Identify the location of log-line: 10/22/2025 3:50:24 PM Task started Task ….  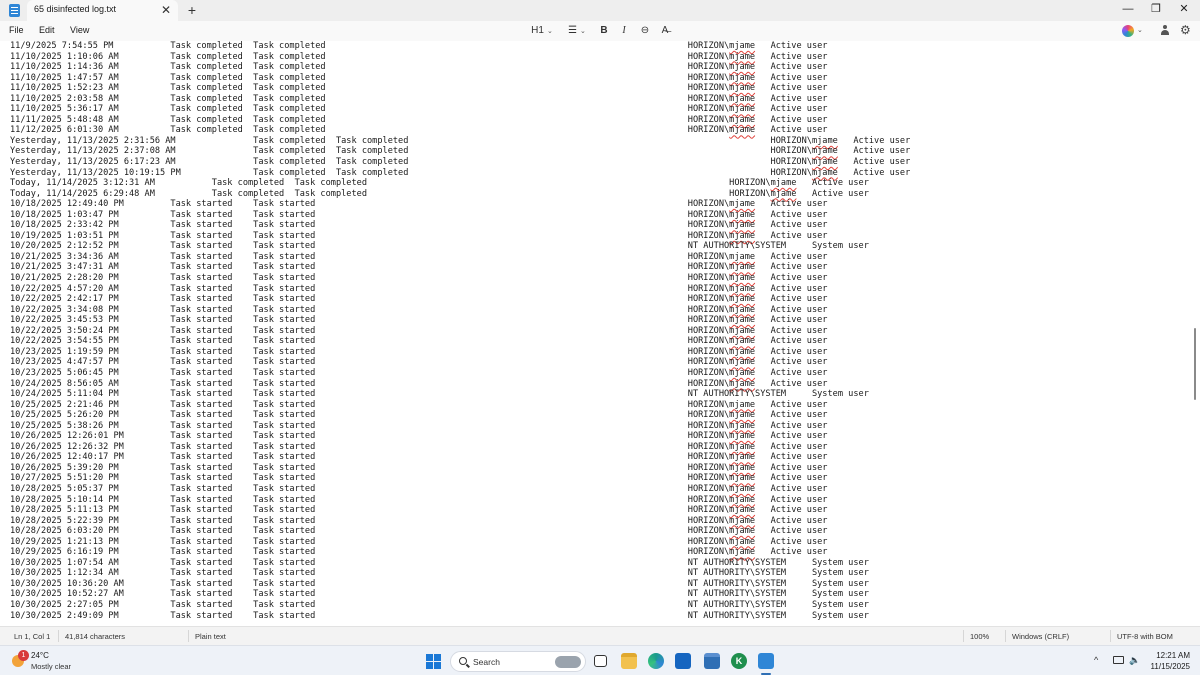
(419, 330).